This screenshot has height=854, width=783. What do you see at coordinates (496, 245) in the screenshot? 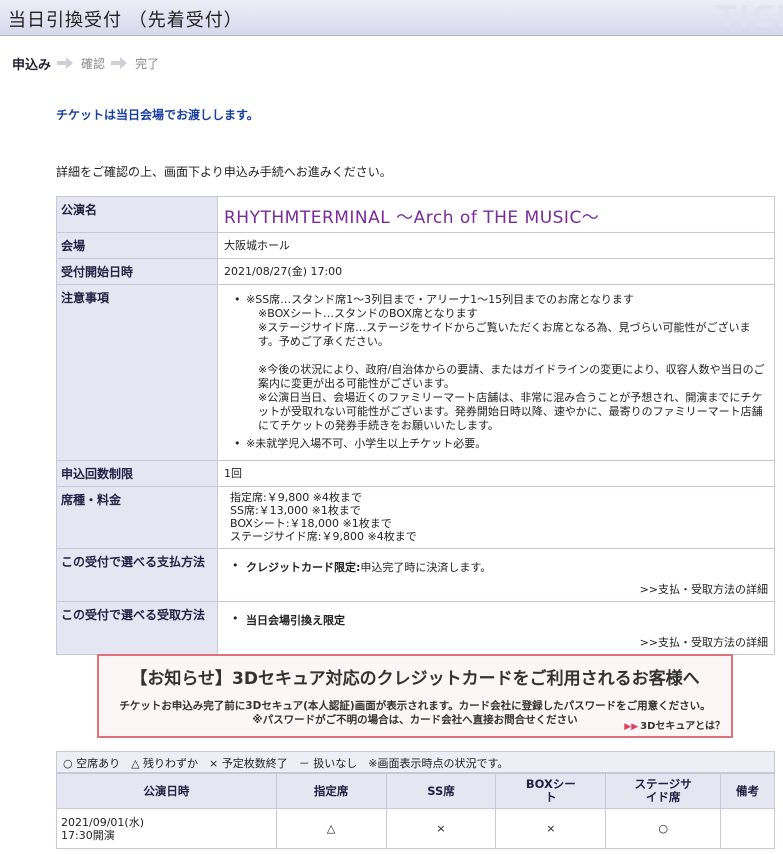
I see `venue-value: 大阪城ホール` at bounding box center [496, 245].